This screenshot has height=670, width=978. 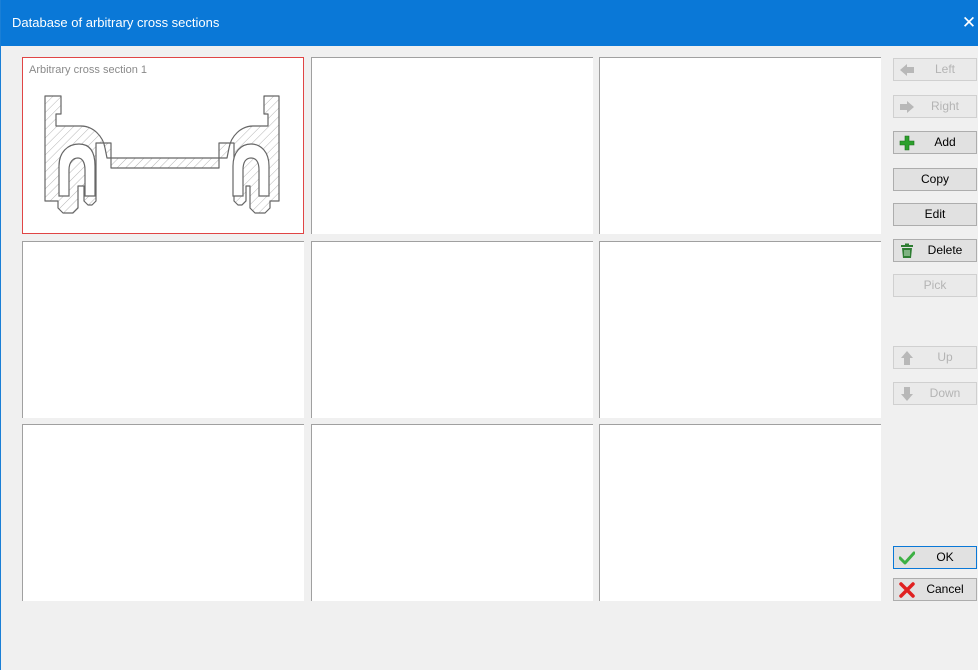 What do you see at coordinates (907, 558) in the screenshot?
I see `checkmark-icon` at bounding box center [907, 558].